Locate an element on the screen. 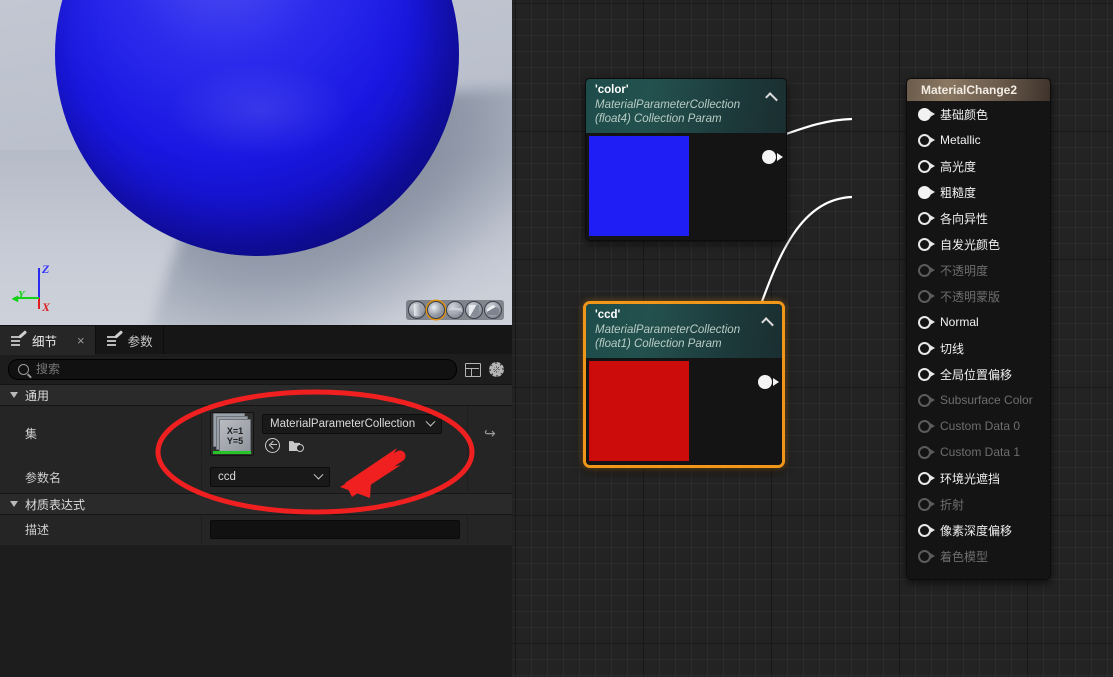 Image resolution: width=1113 pixels, height=677 pixels. material-pin-label: Custom Data 1 is located at coordinates (980, 452).